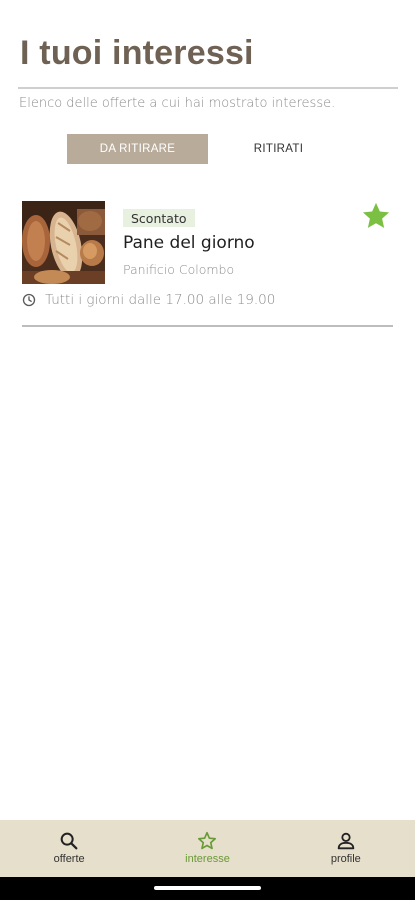  Describe the element at coordinates (137, 149) in the screenshot. I see `tab-da-ritirare: DA RITIRARE` at that location.